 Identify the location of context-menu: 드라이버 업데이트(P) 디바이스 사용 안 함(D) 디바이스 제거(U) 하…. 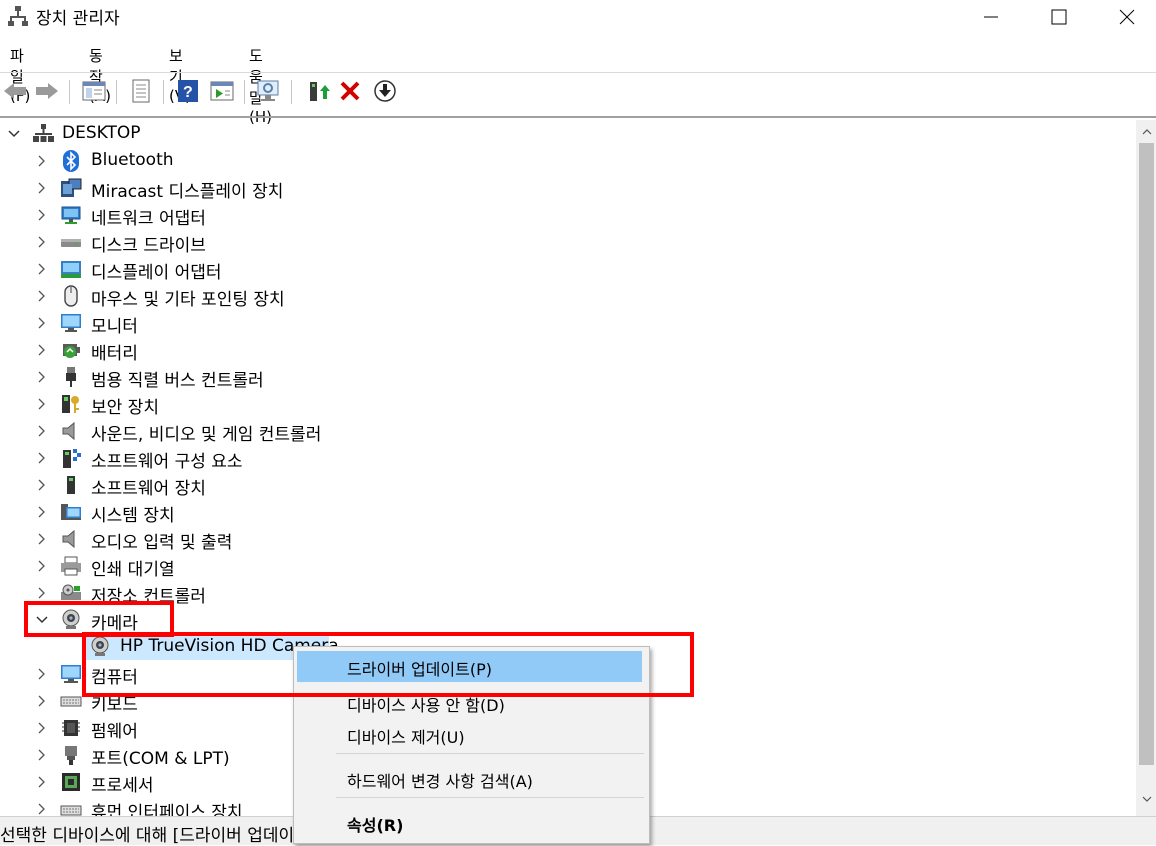
(471, 745).